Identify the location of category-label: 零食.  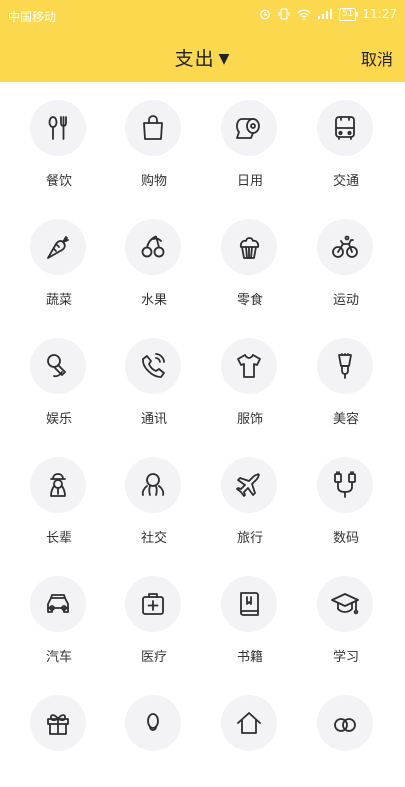
(249, 300).